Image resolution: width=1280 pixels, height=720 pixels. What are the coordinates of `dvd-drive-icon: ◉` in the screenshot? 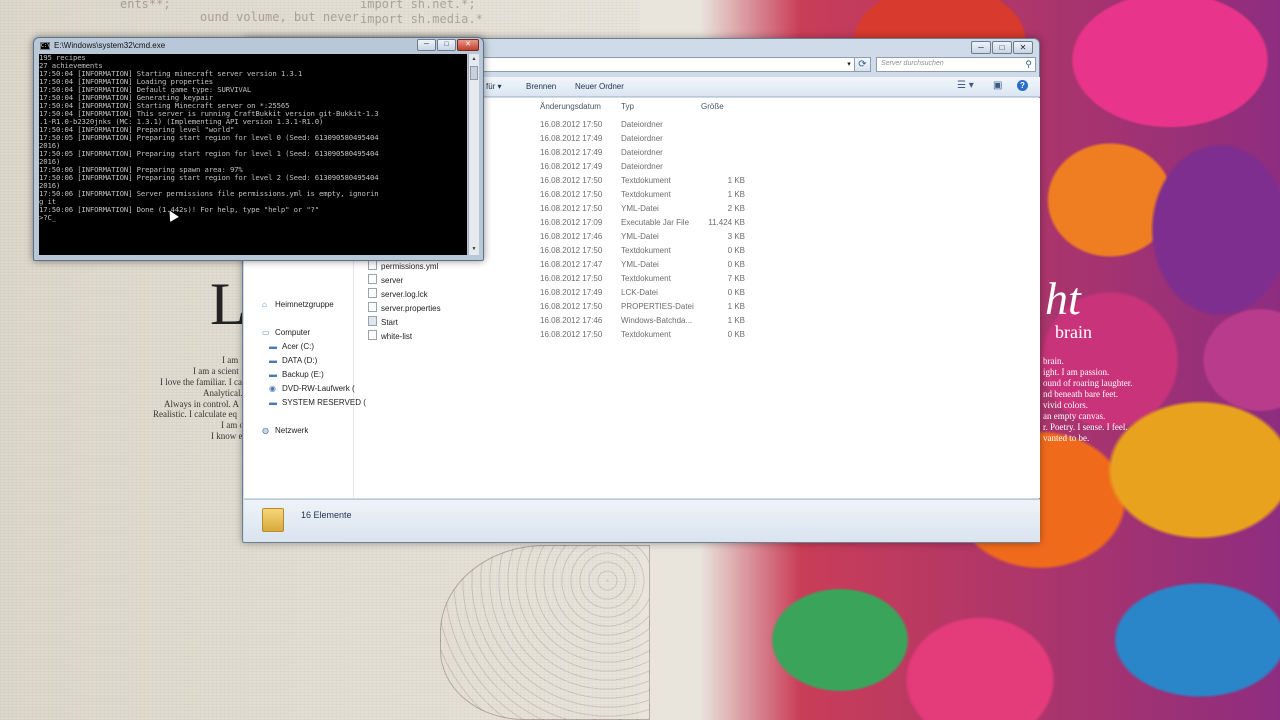 It's located at (272, 388).